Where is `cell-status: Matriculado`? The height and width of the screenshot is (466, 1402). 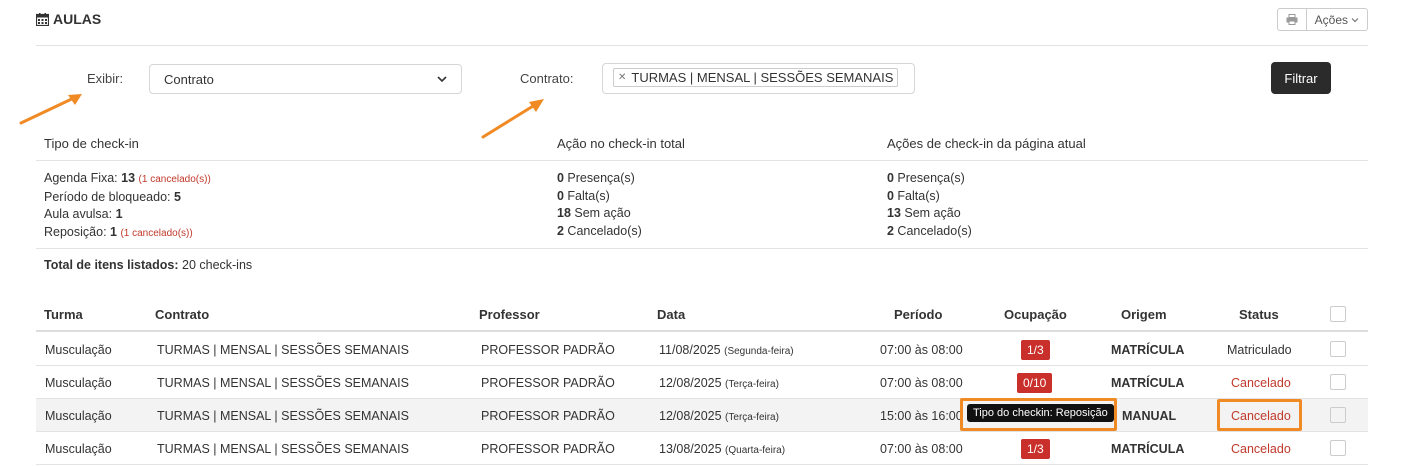 cell-status: Matriculado is located at coordinates (1259, 350).